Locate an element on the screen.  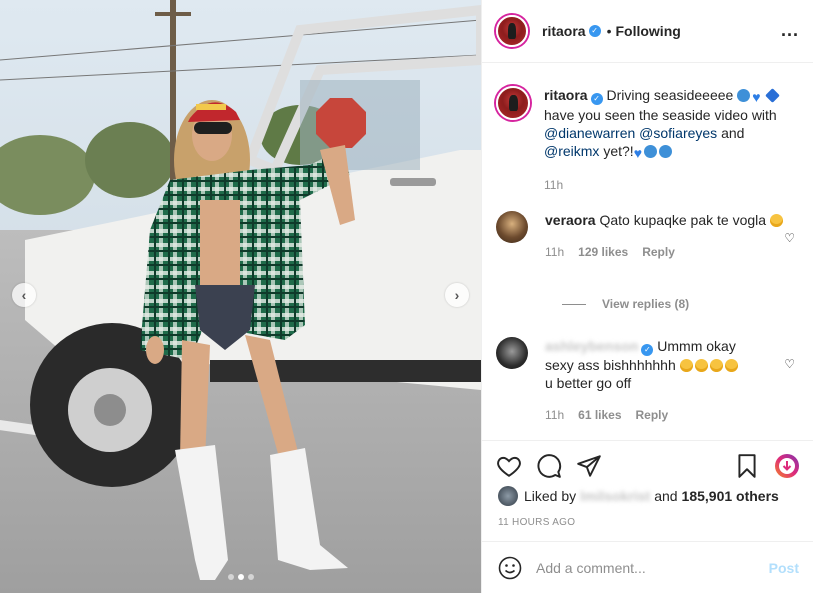
share-direct-icon is located at coordinates (589, 466).